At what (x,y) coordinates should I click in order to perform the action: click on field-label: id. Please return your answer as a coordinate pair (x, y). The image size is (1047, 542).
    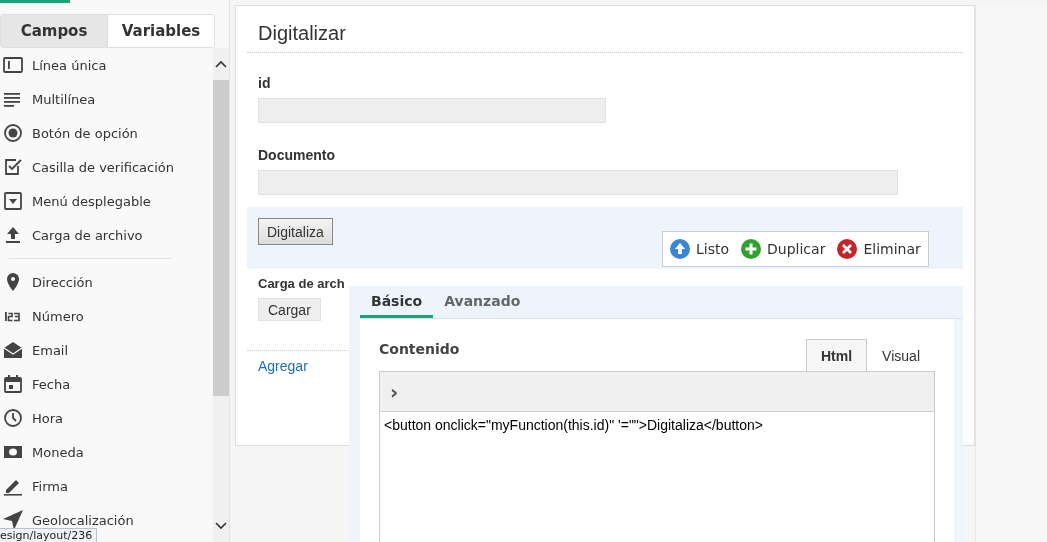
    Looking at the image, I should click on (265, 83).